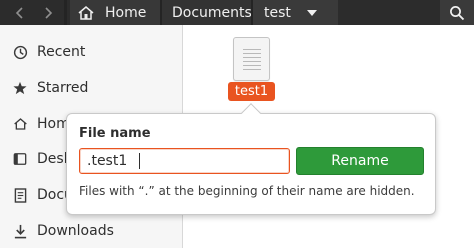 The image size is (474, 248). What do you see at coordinates (20, 52) in the screenshot?
I see `clock-icon` at bounding box center [20, 52].